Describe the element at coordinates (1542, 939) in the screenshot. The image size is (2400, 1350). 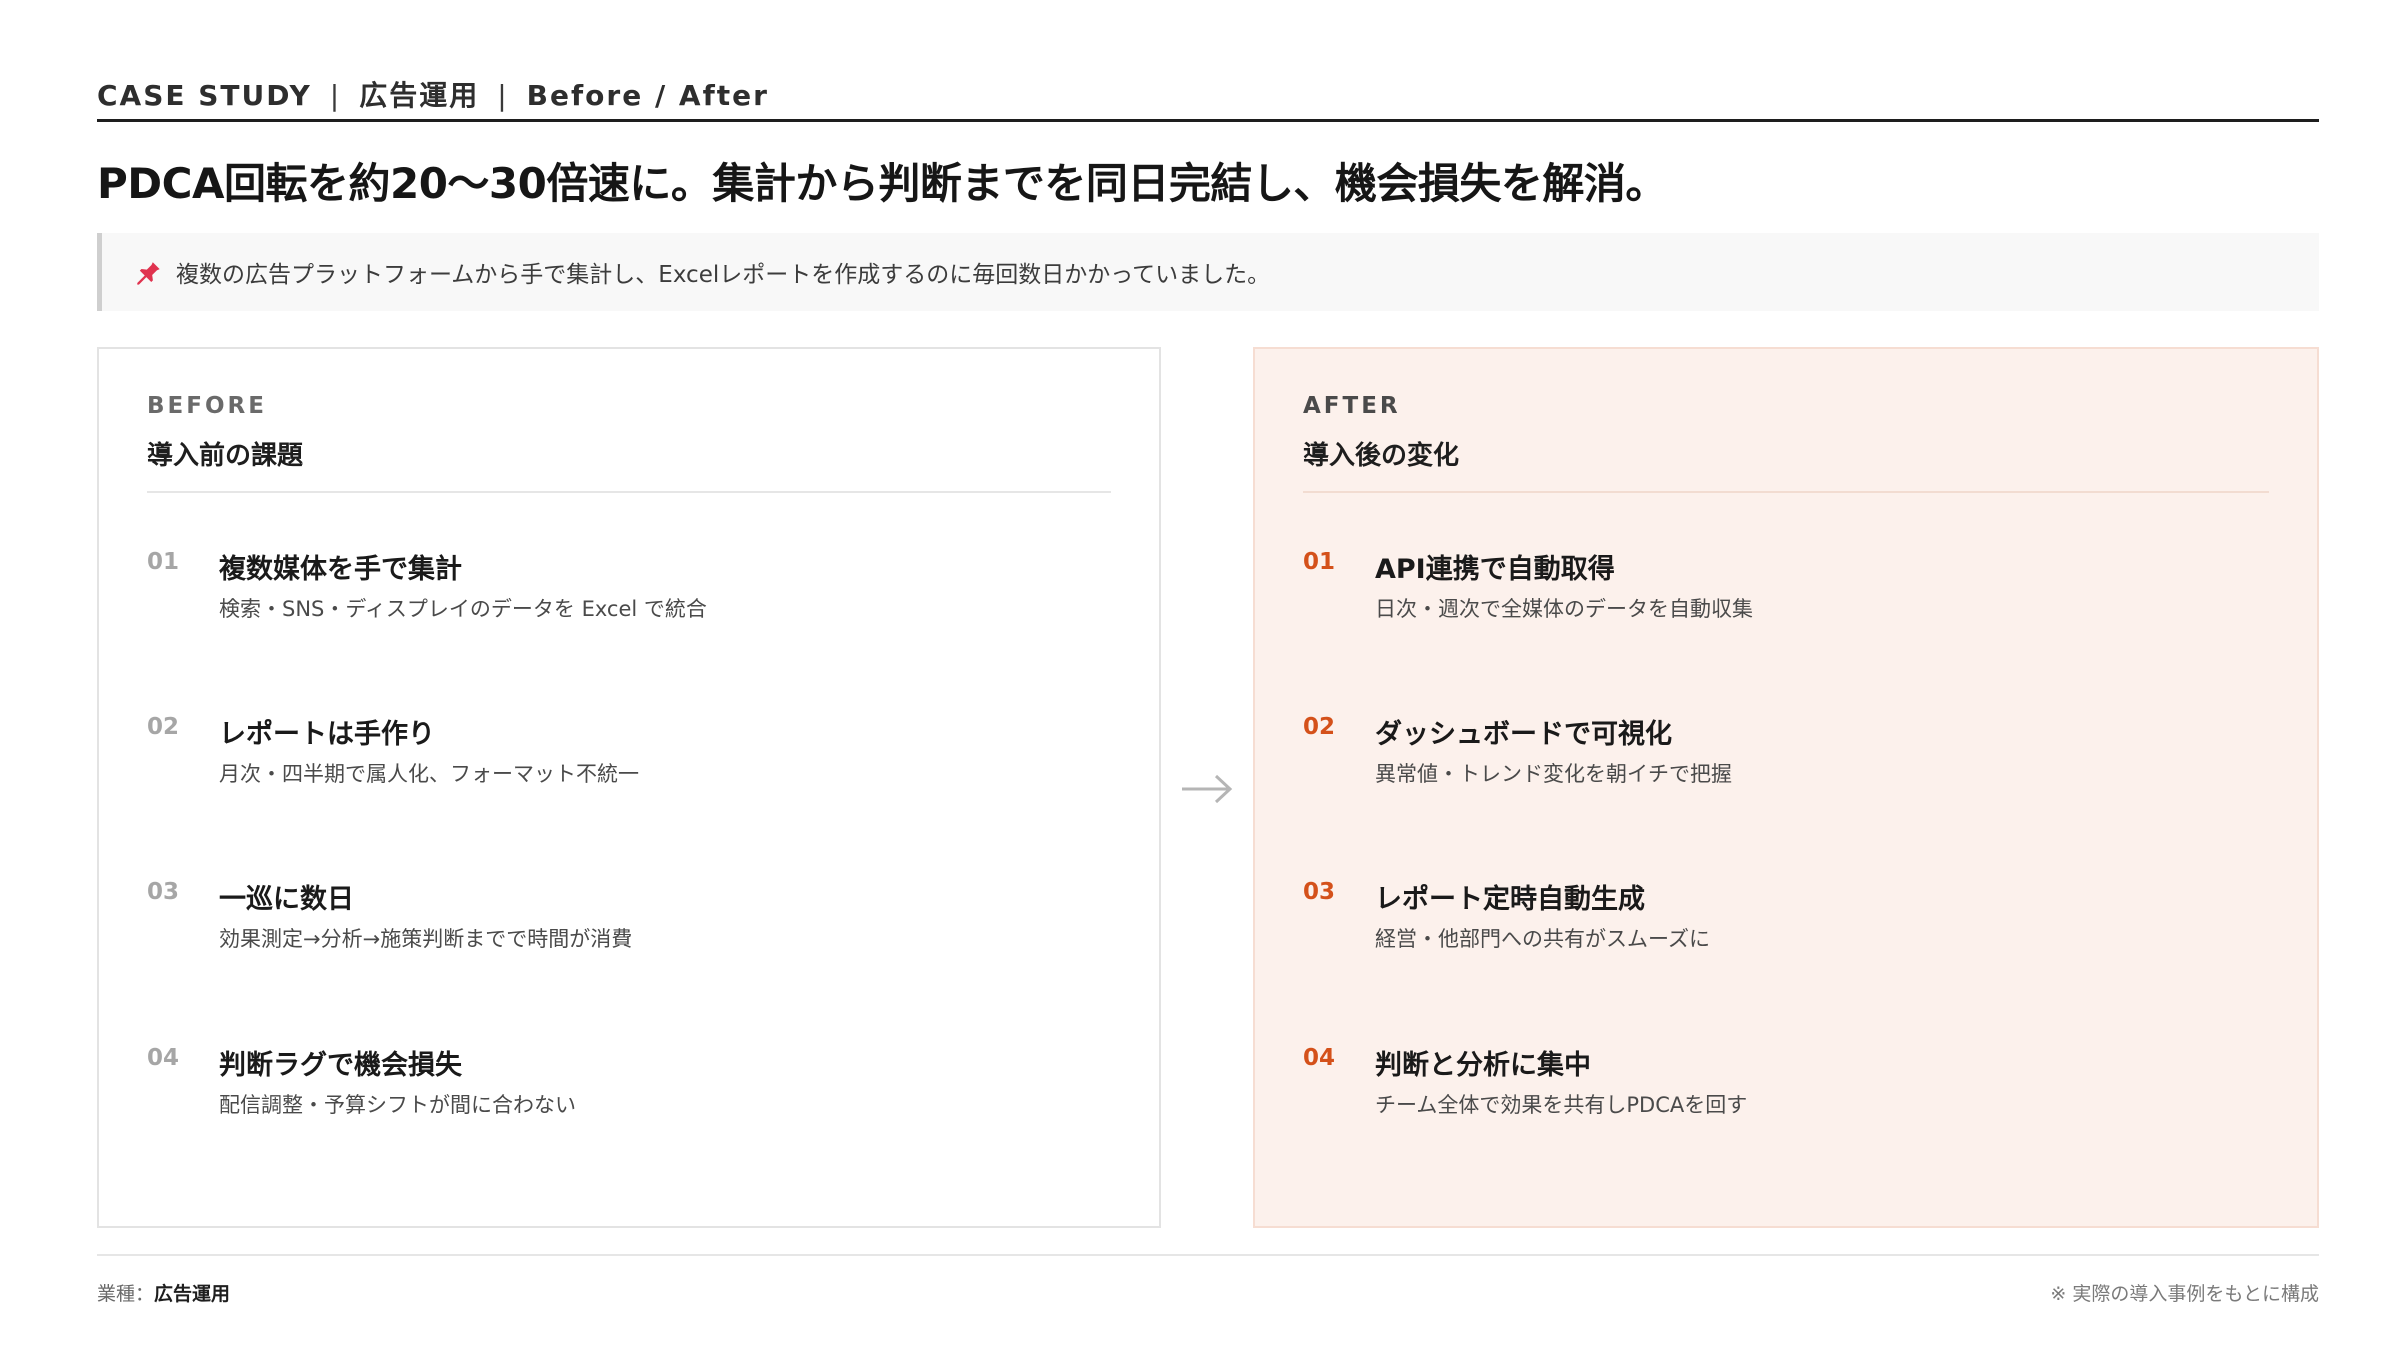
I see `item-description: 経営・他部門への共有がスムーズに` at that location.